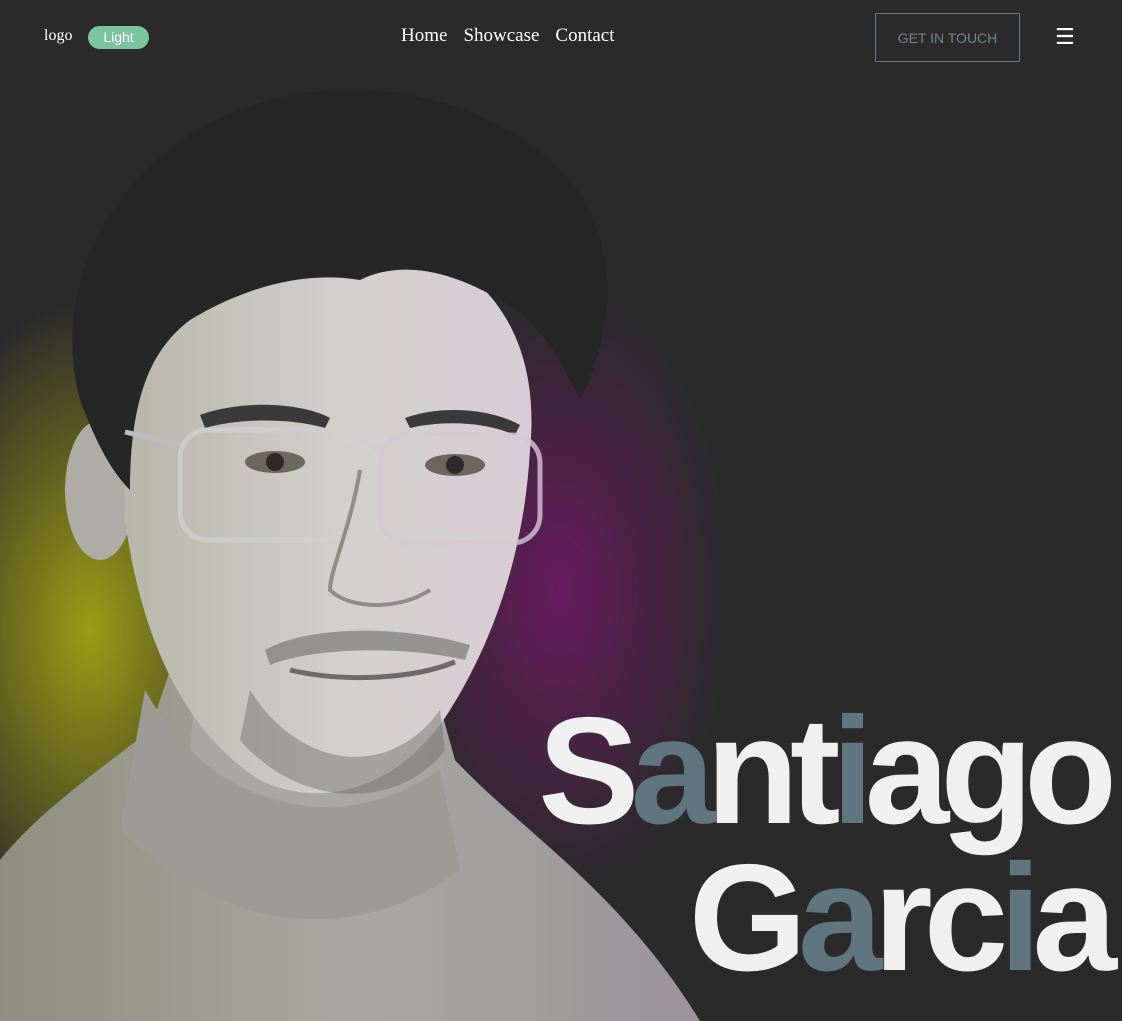 The height and width of the screenshot is (1021, 1122). I want to click on first-name-accent-part: a, so click(672, 771).